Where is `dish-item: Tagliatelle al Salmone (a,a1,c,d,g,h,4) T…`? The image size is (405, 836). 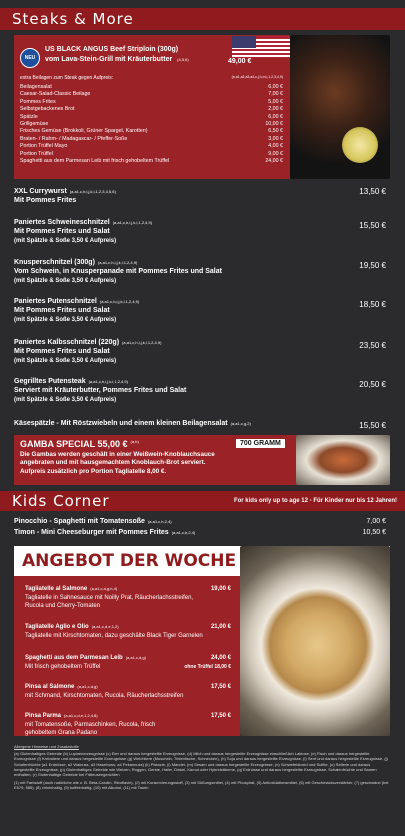 dish-item: Tagliatelle al Salmone (a,a1,c,d,g,h,4) T… is located at coordinates (128, 597).